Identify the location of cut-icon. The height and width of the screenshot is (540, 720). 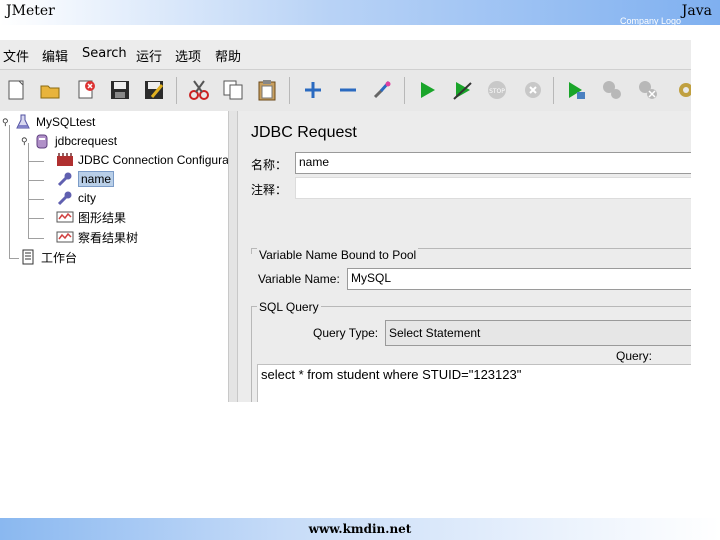
(199, 90).